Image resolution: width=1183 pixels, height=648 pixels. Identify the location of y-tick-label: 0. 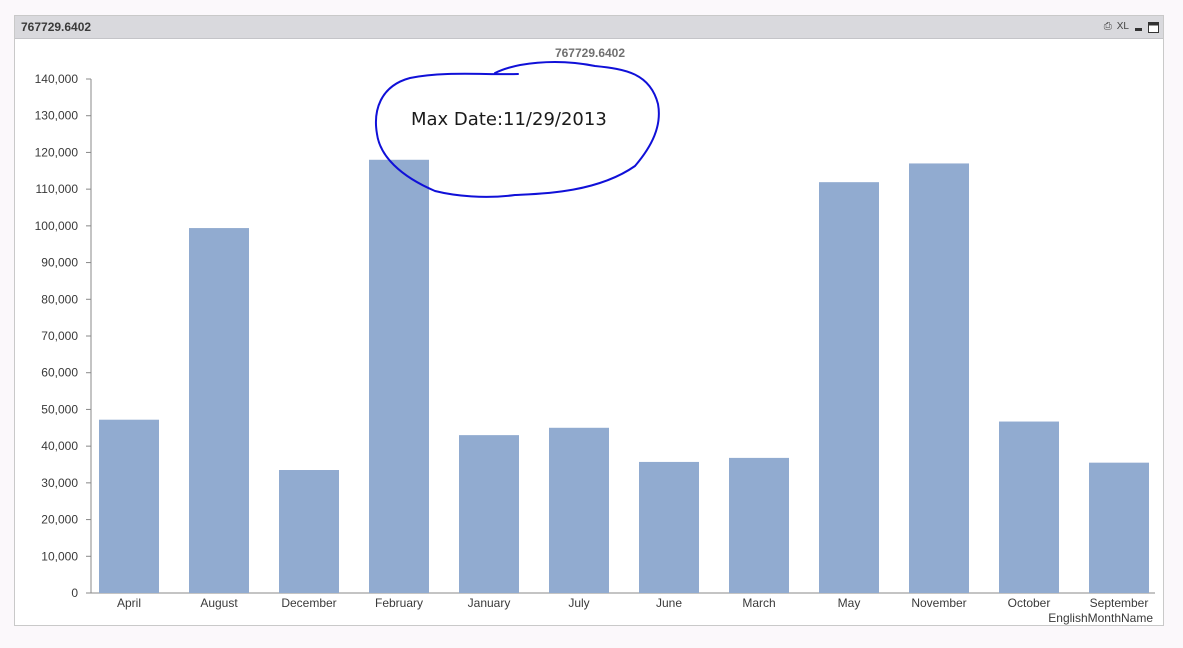
(74, 593).